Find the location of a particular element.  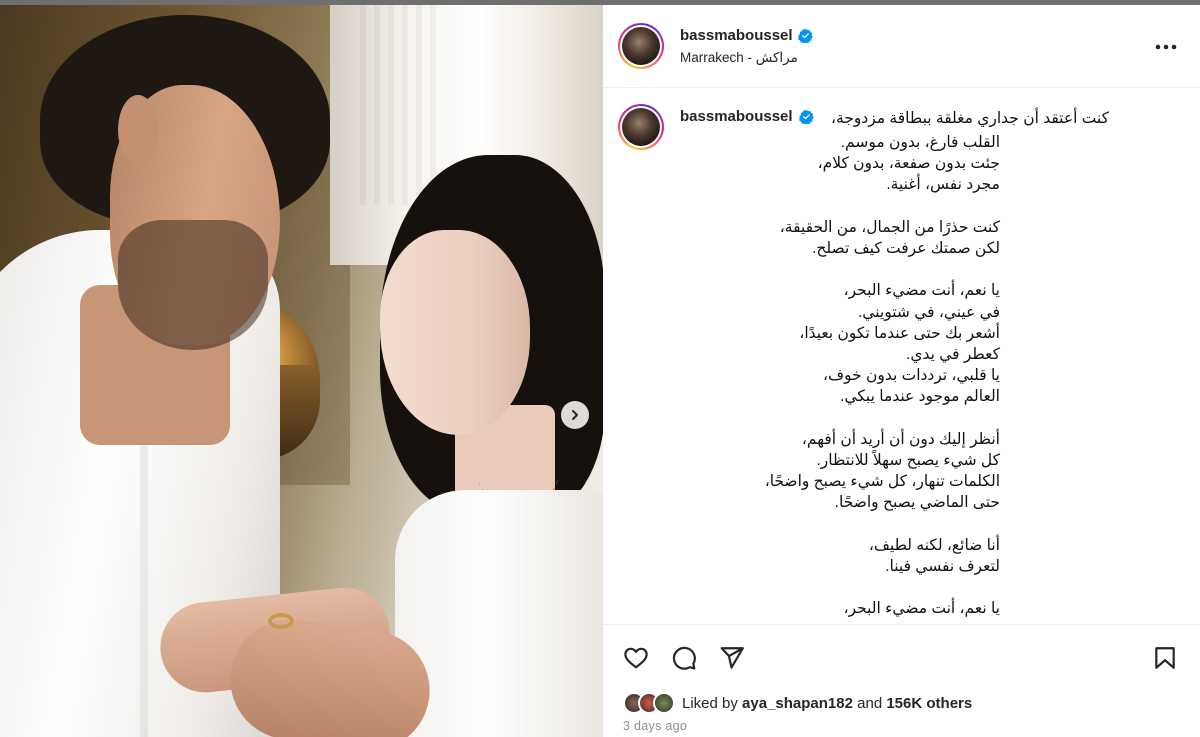

curtain-folds is located at coordinates (400, 105).